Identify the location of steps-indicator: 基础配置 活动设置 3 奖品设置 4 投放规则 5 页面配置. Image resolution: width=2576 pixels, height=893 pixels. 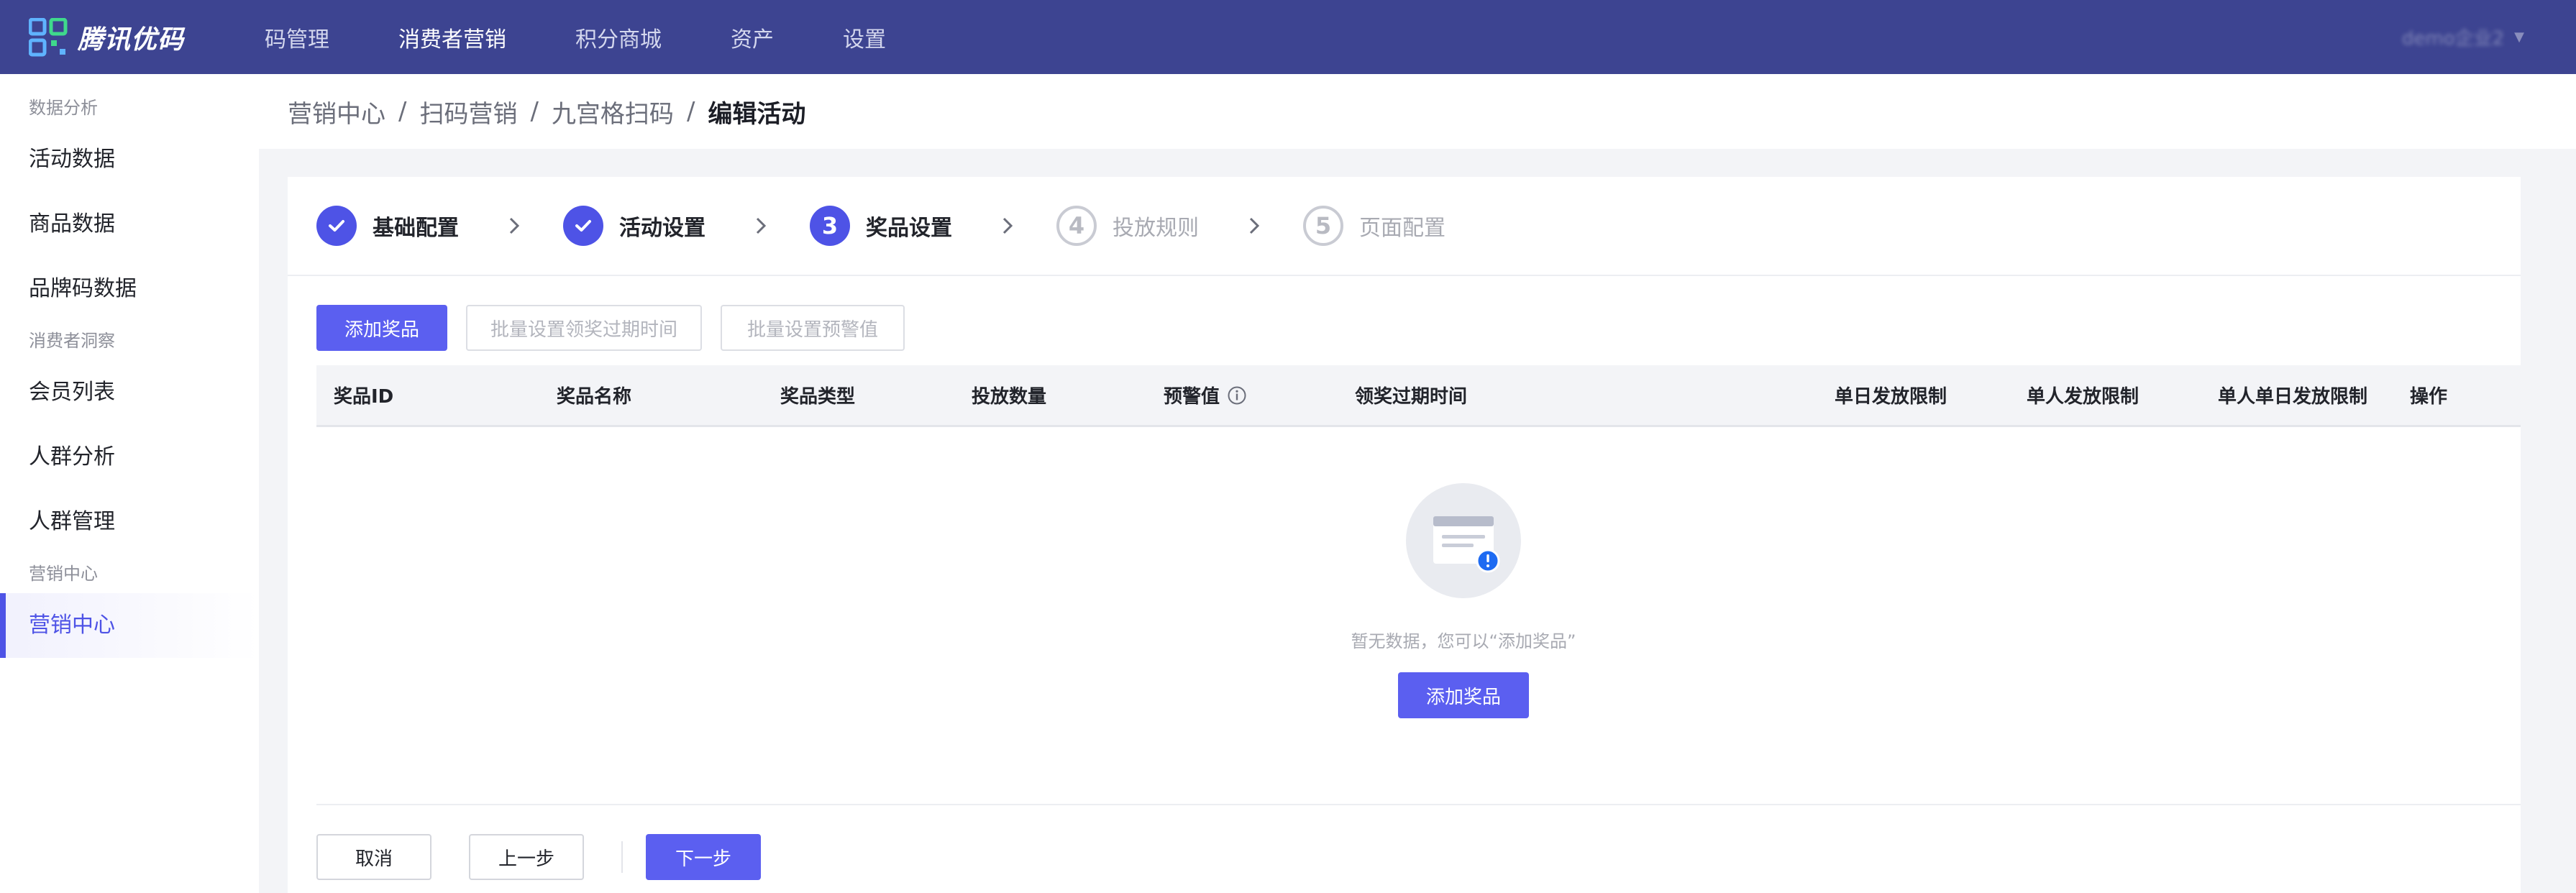
(933, 225).